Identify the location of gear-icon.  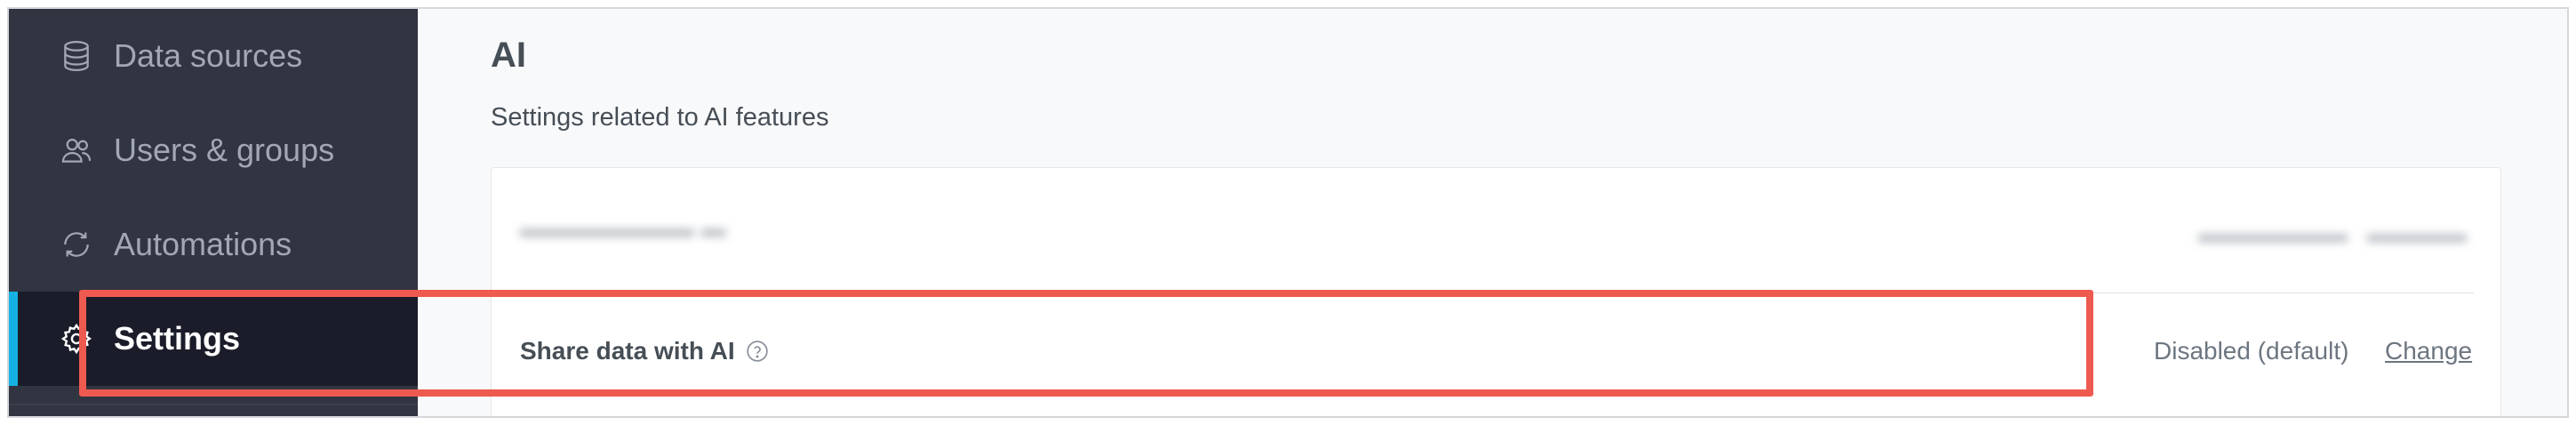
(76, 339).